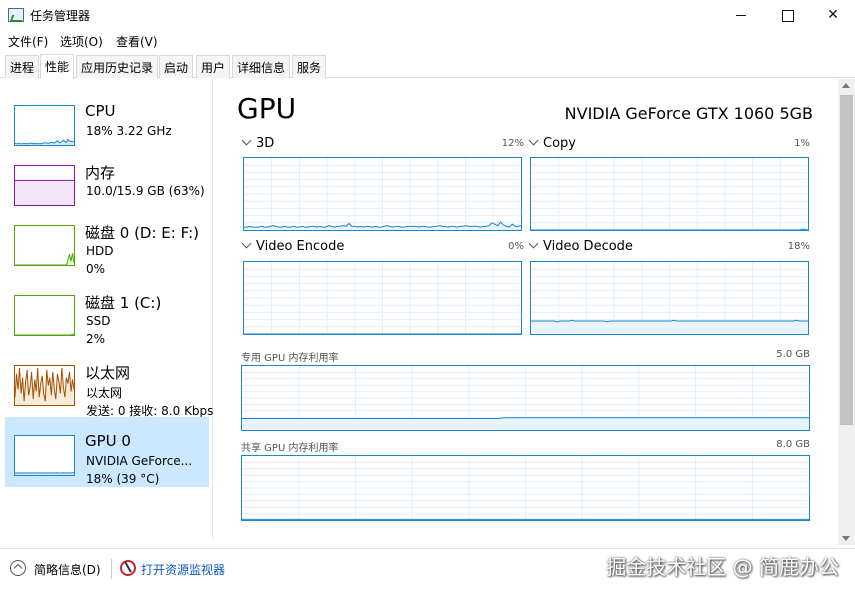 The width and height of the screenshot is (855, 593). Describe the element at coordinates (176, 66) in the screenshot. I see `tab-startup: 启动` at that location.